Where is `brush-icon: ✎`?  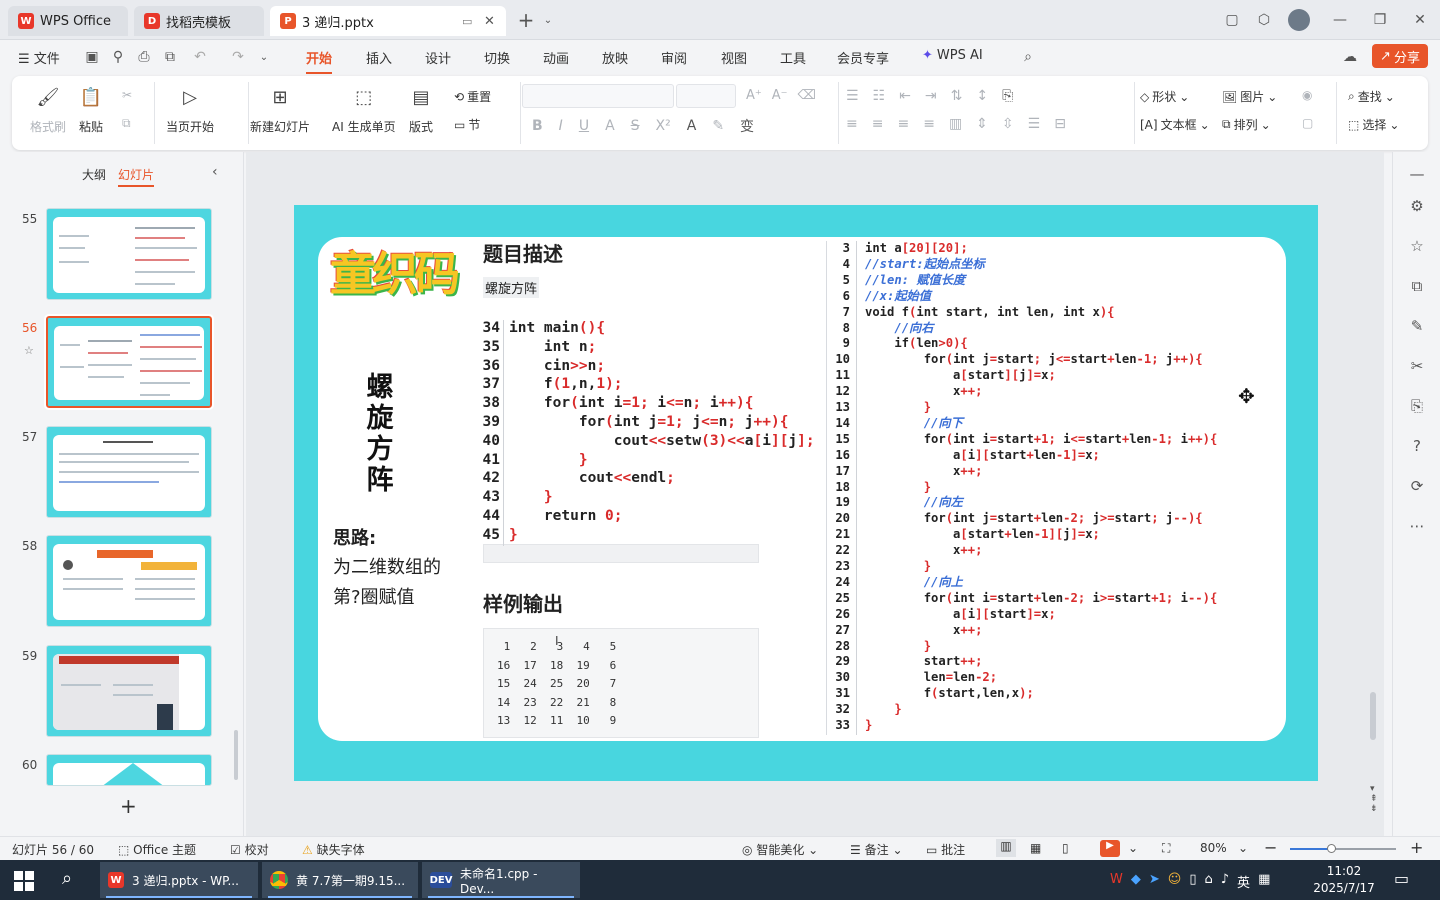
brush-icon: ✎ is located at coordinates (1417, 326).